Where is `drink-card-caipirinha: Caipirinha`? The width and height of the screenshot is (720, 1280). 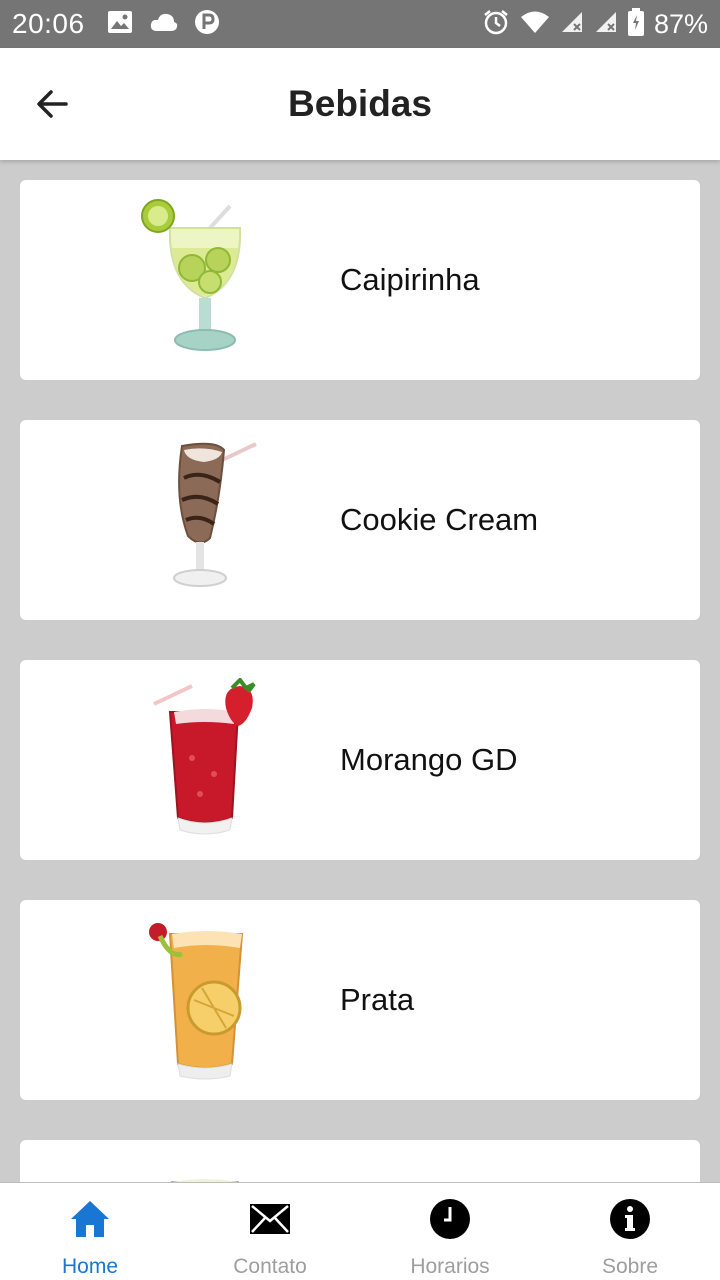
drink-card-caipirinha: Caipirinha is located at coordinates (360, 280).